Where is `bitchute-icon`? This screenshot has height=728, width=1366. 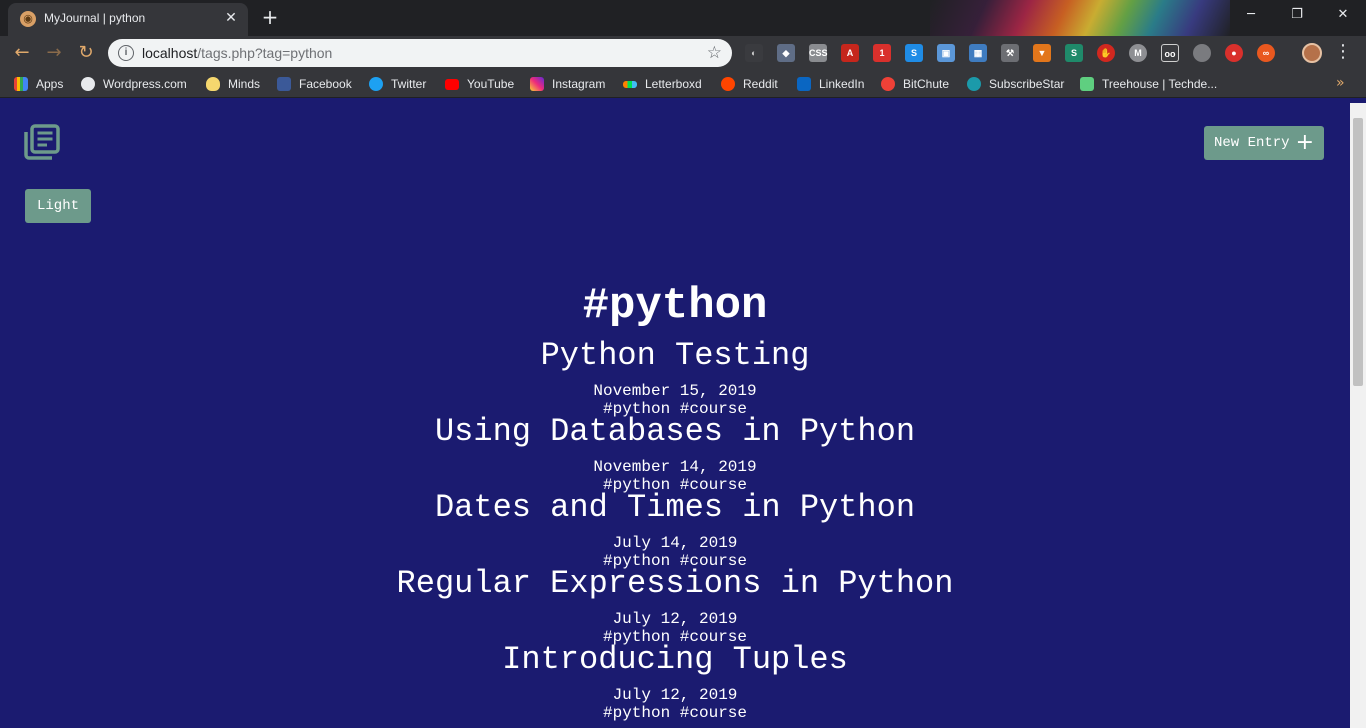
bitchute-icon is located at coordinates (888, 84).